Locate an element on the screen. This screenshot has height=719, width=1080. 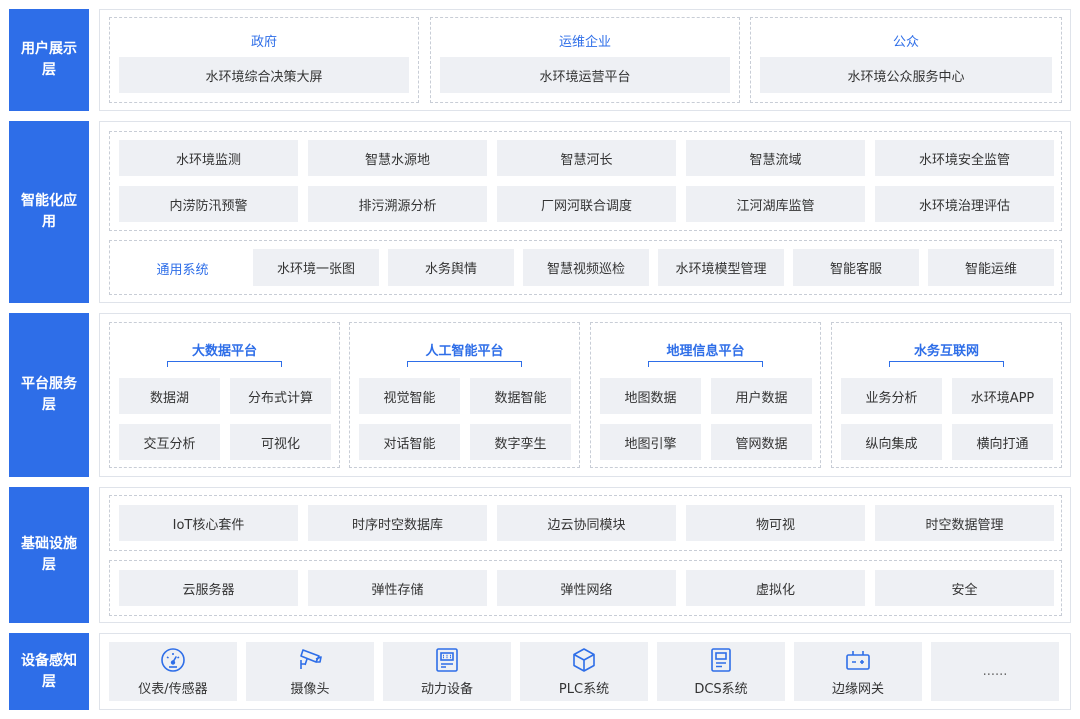
platform-item: 横向打通 is located at coordinates (1002, 442).